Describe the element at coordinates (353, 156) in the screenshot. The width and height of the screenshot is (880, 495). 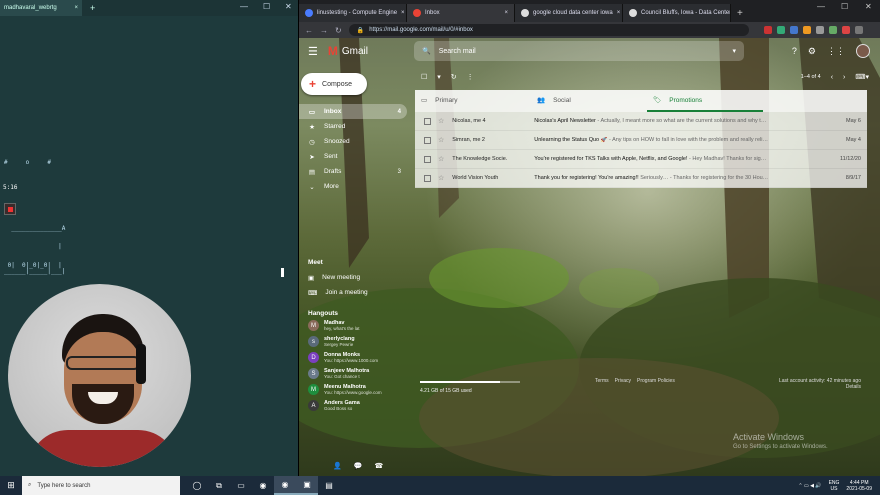
I see `nav-item-sent: ➤ Sent` at that location.